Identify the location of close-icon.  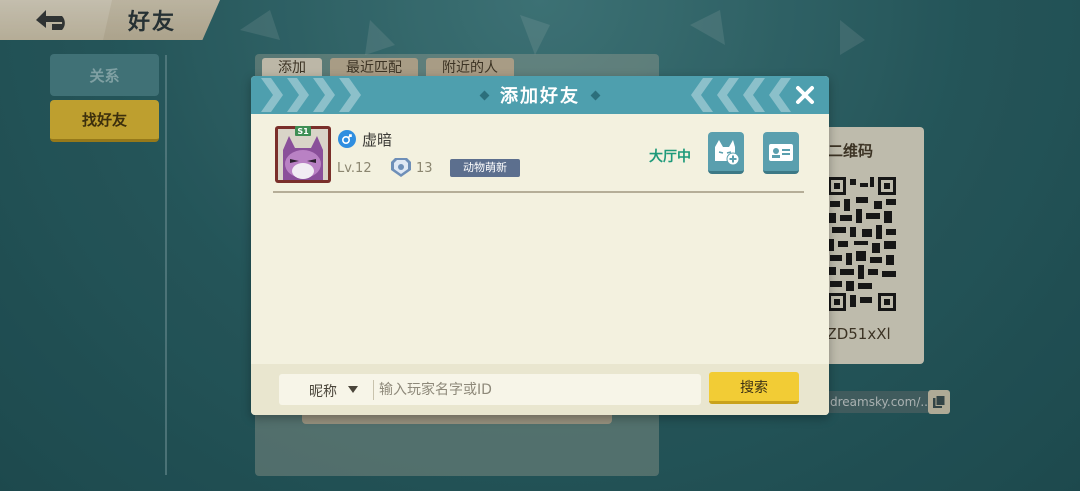
(805, 95).